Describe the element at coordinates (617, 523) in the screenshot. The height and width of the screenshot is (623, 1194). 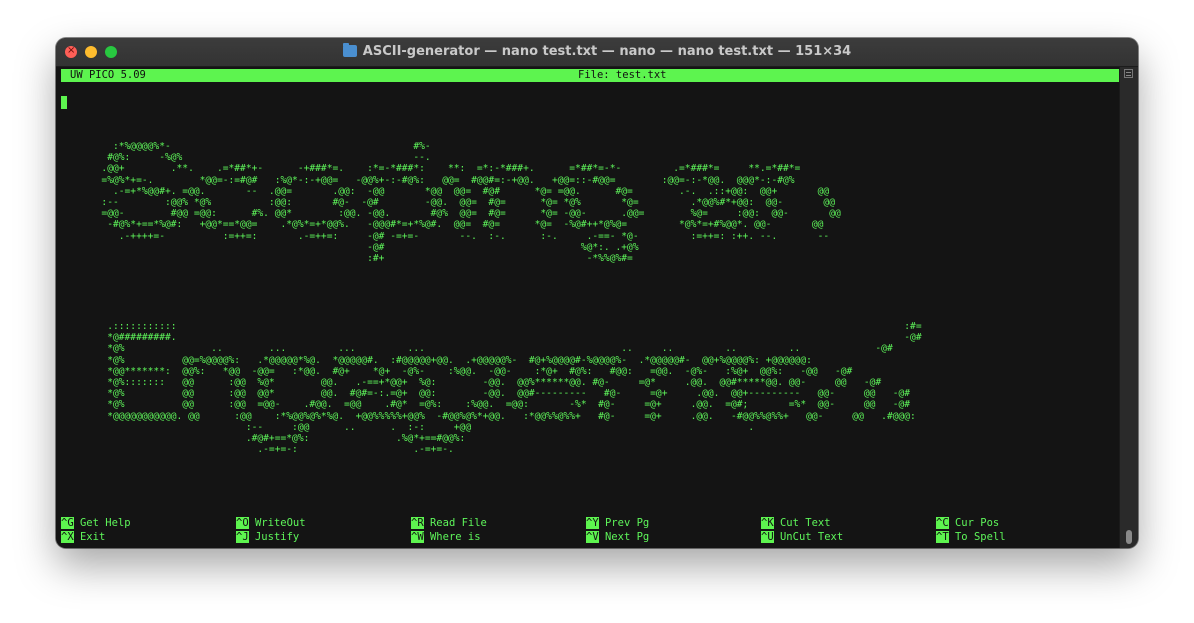
I see `help-prev-pg: ^Y Prev Pg` at that location.